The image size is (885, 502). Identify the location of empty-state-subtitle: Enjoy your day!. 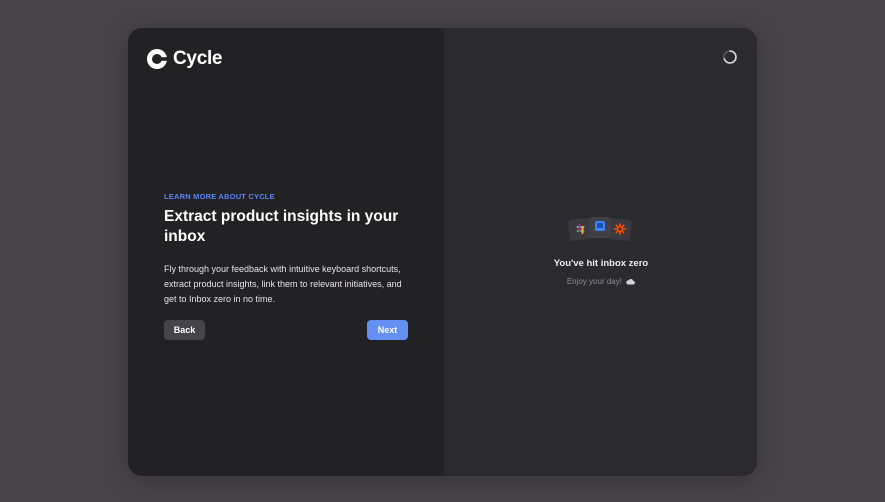
(601, 281).